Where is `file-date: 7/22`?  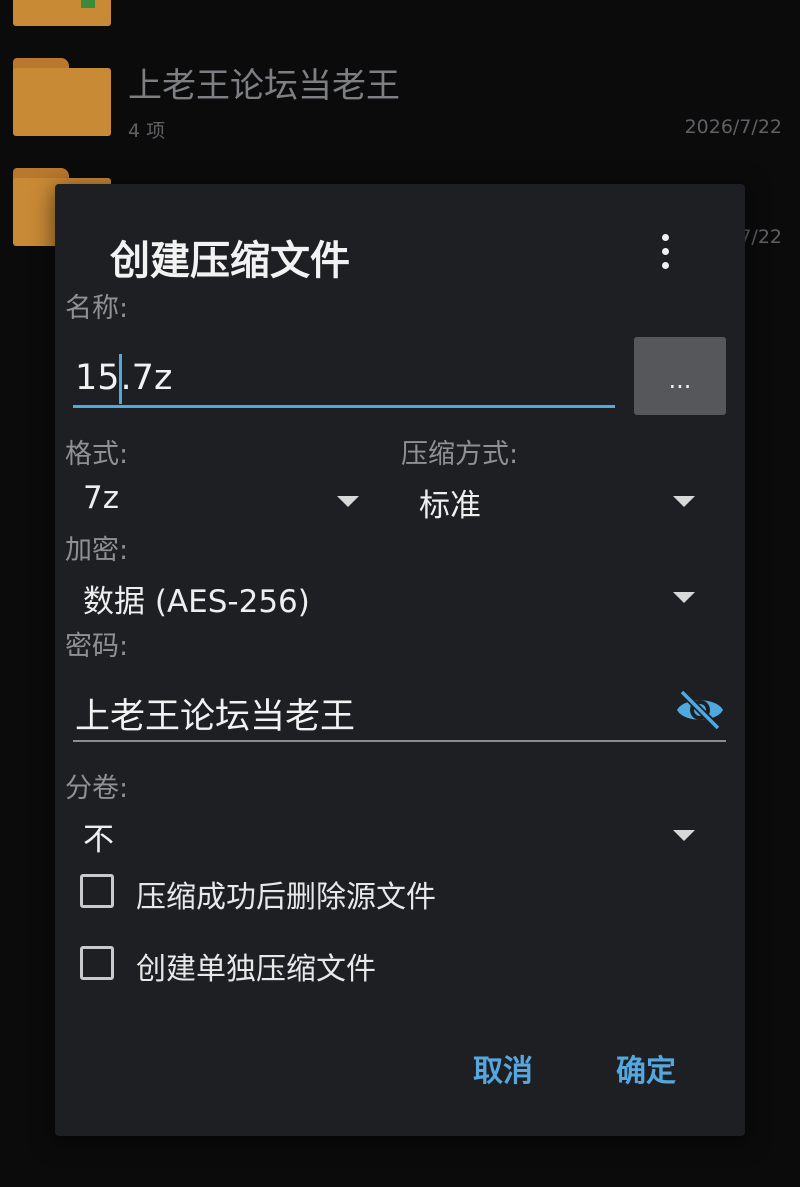 file-date: 7/22 is located at coordinates (760, 237).